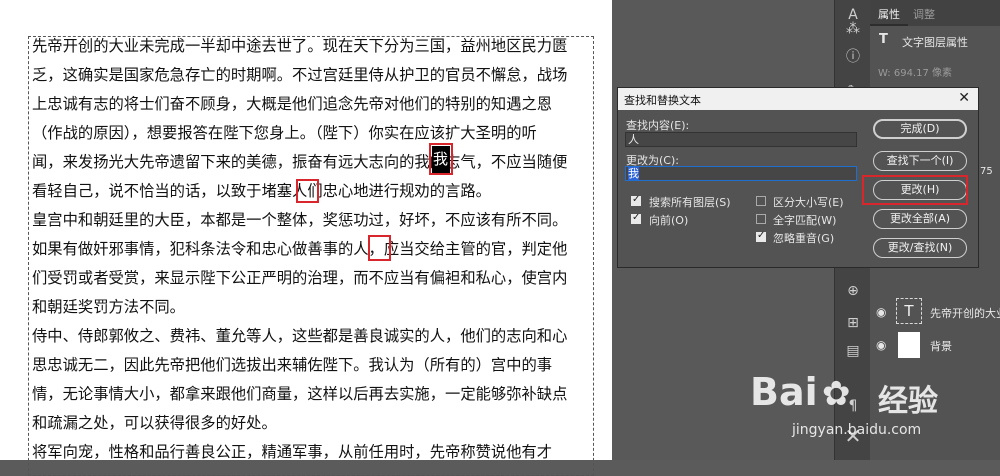 The image size is (1000, 476). Describe the element at coordinates (300, 394) in the screenshot. I see `text-line: 情，无论事情大小，都拿来跟他们商量，这样以后再去实施，一定能够弥补缺点` at that location.